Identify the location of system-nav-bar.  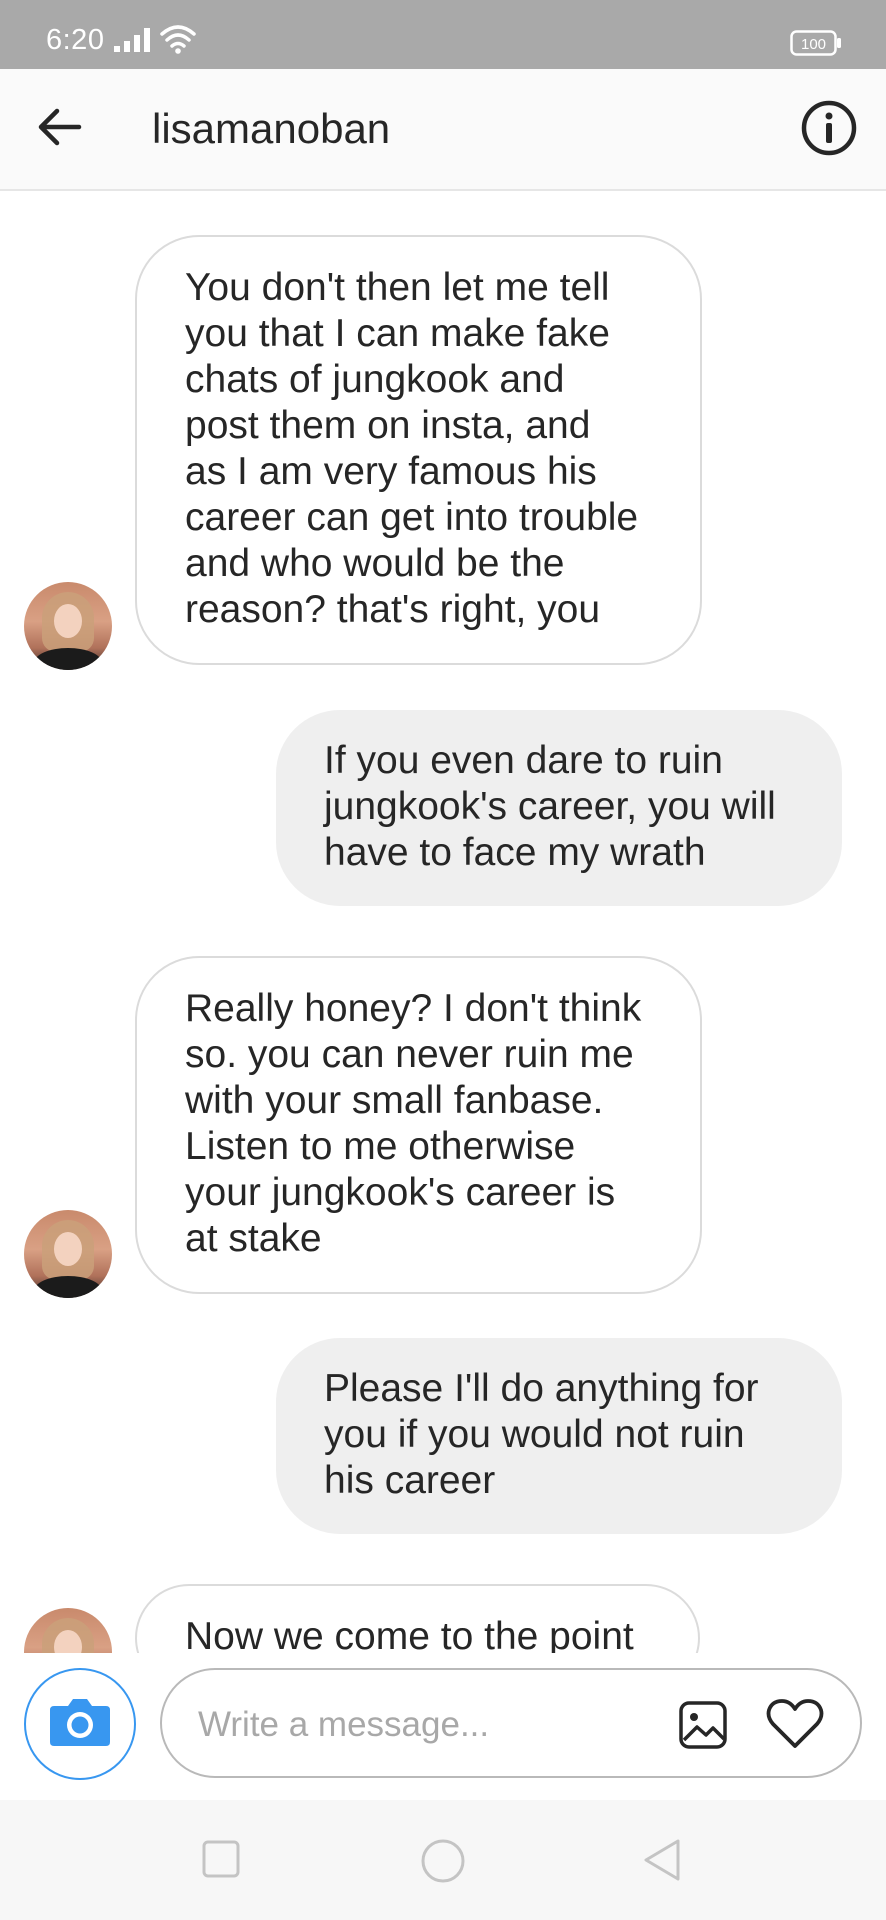
(443, 1860).